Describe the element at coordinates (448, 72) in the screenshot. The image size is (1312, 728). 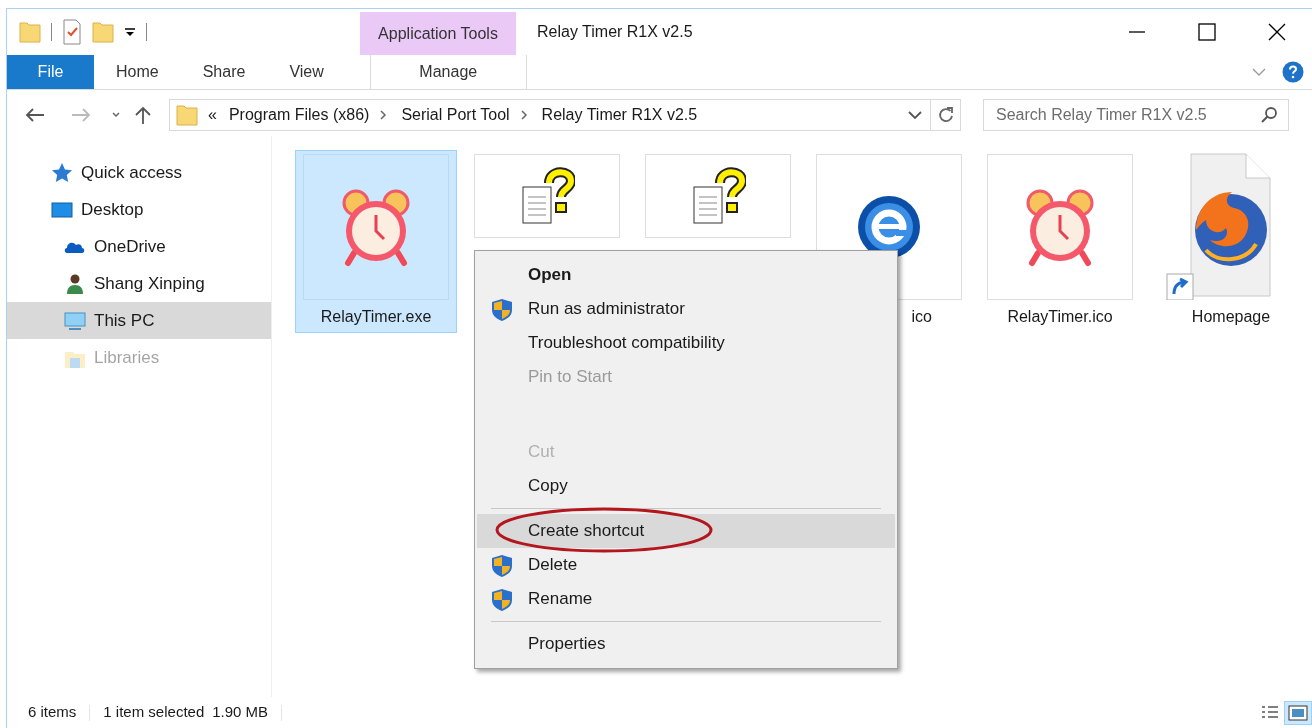
I see `ribbon-tab: Manage` at that location.